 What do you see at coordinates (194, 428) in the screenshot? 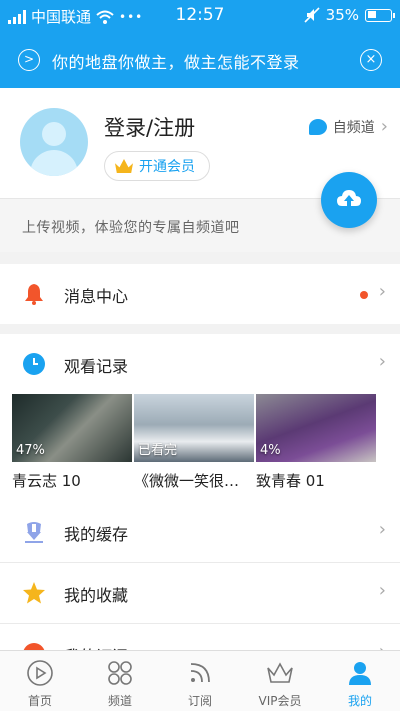
I see `video-thumbnail: 已看完` at bounding box center [194, 428].